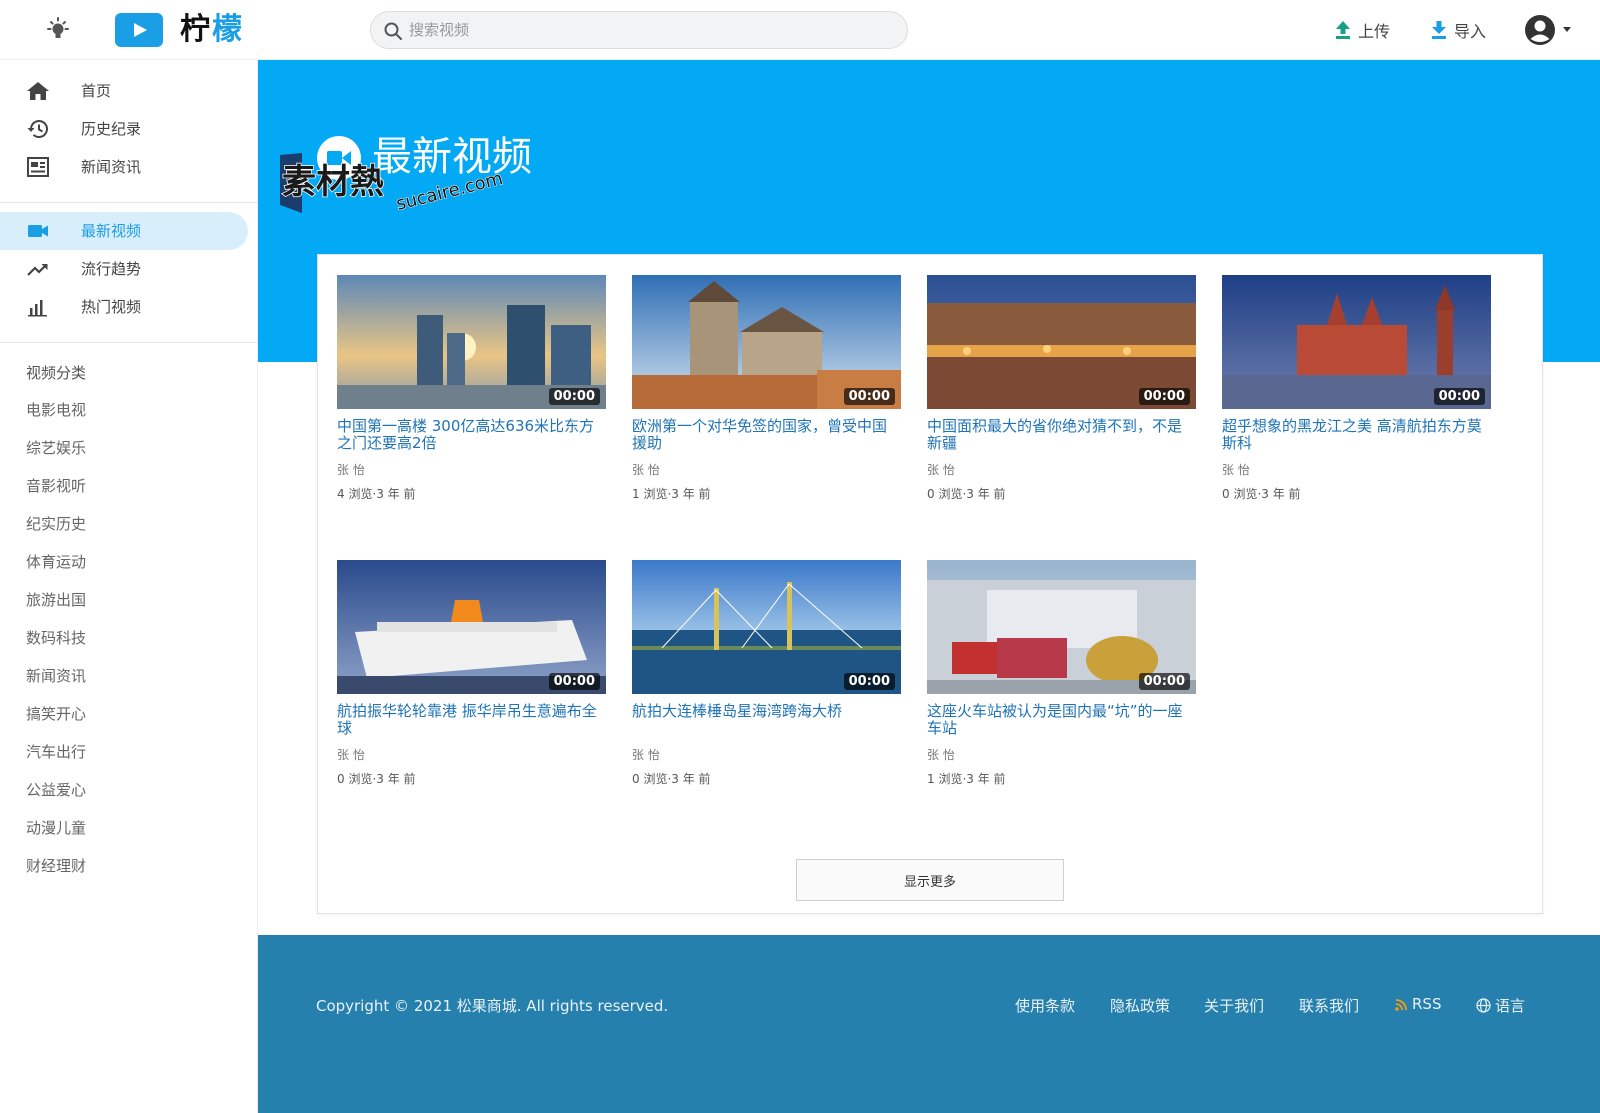 The width and height of the screenshot is (1600, 1113). Describe the element at coordinates (56, 637) in the screenshot. I see `category-item: 数码科技` at that location.